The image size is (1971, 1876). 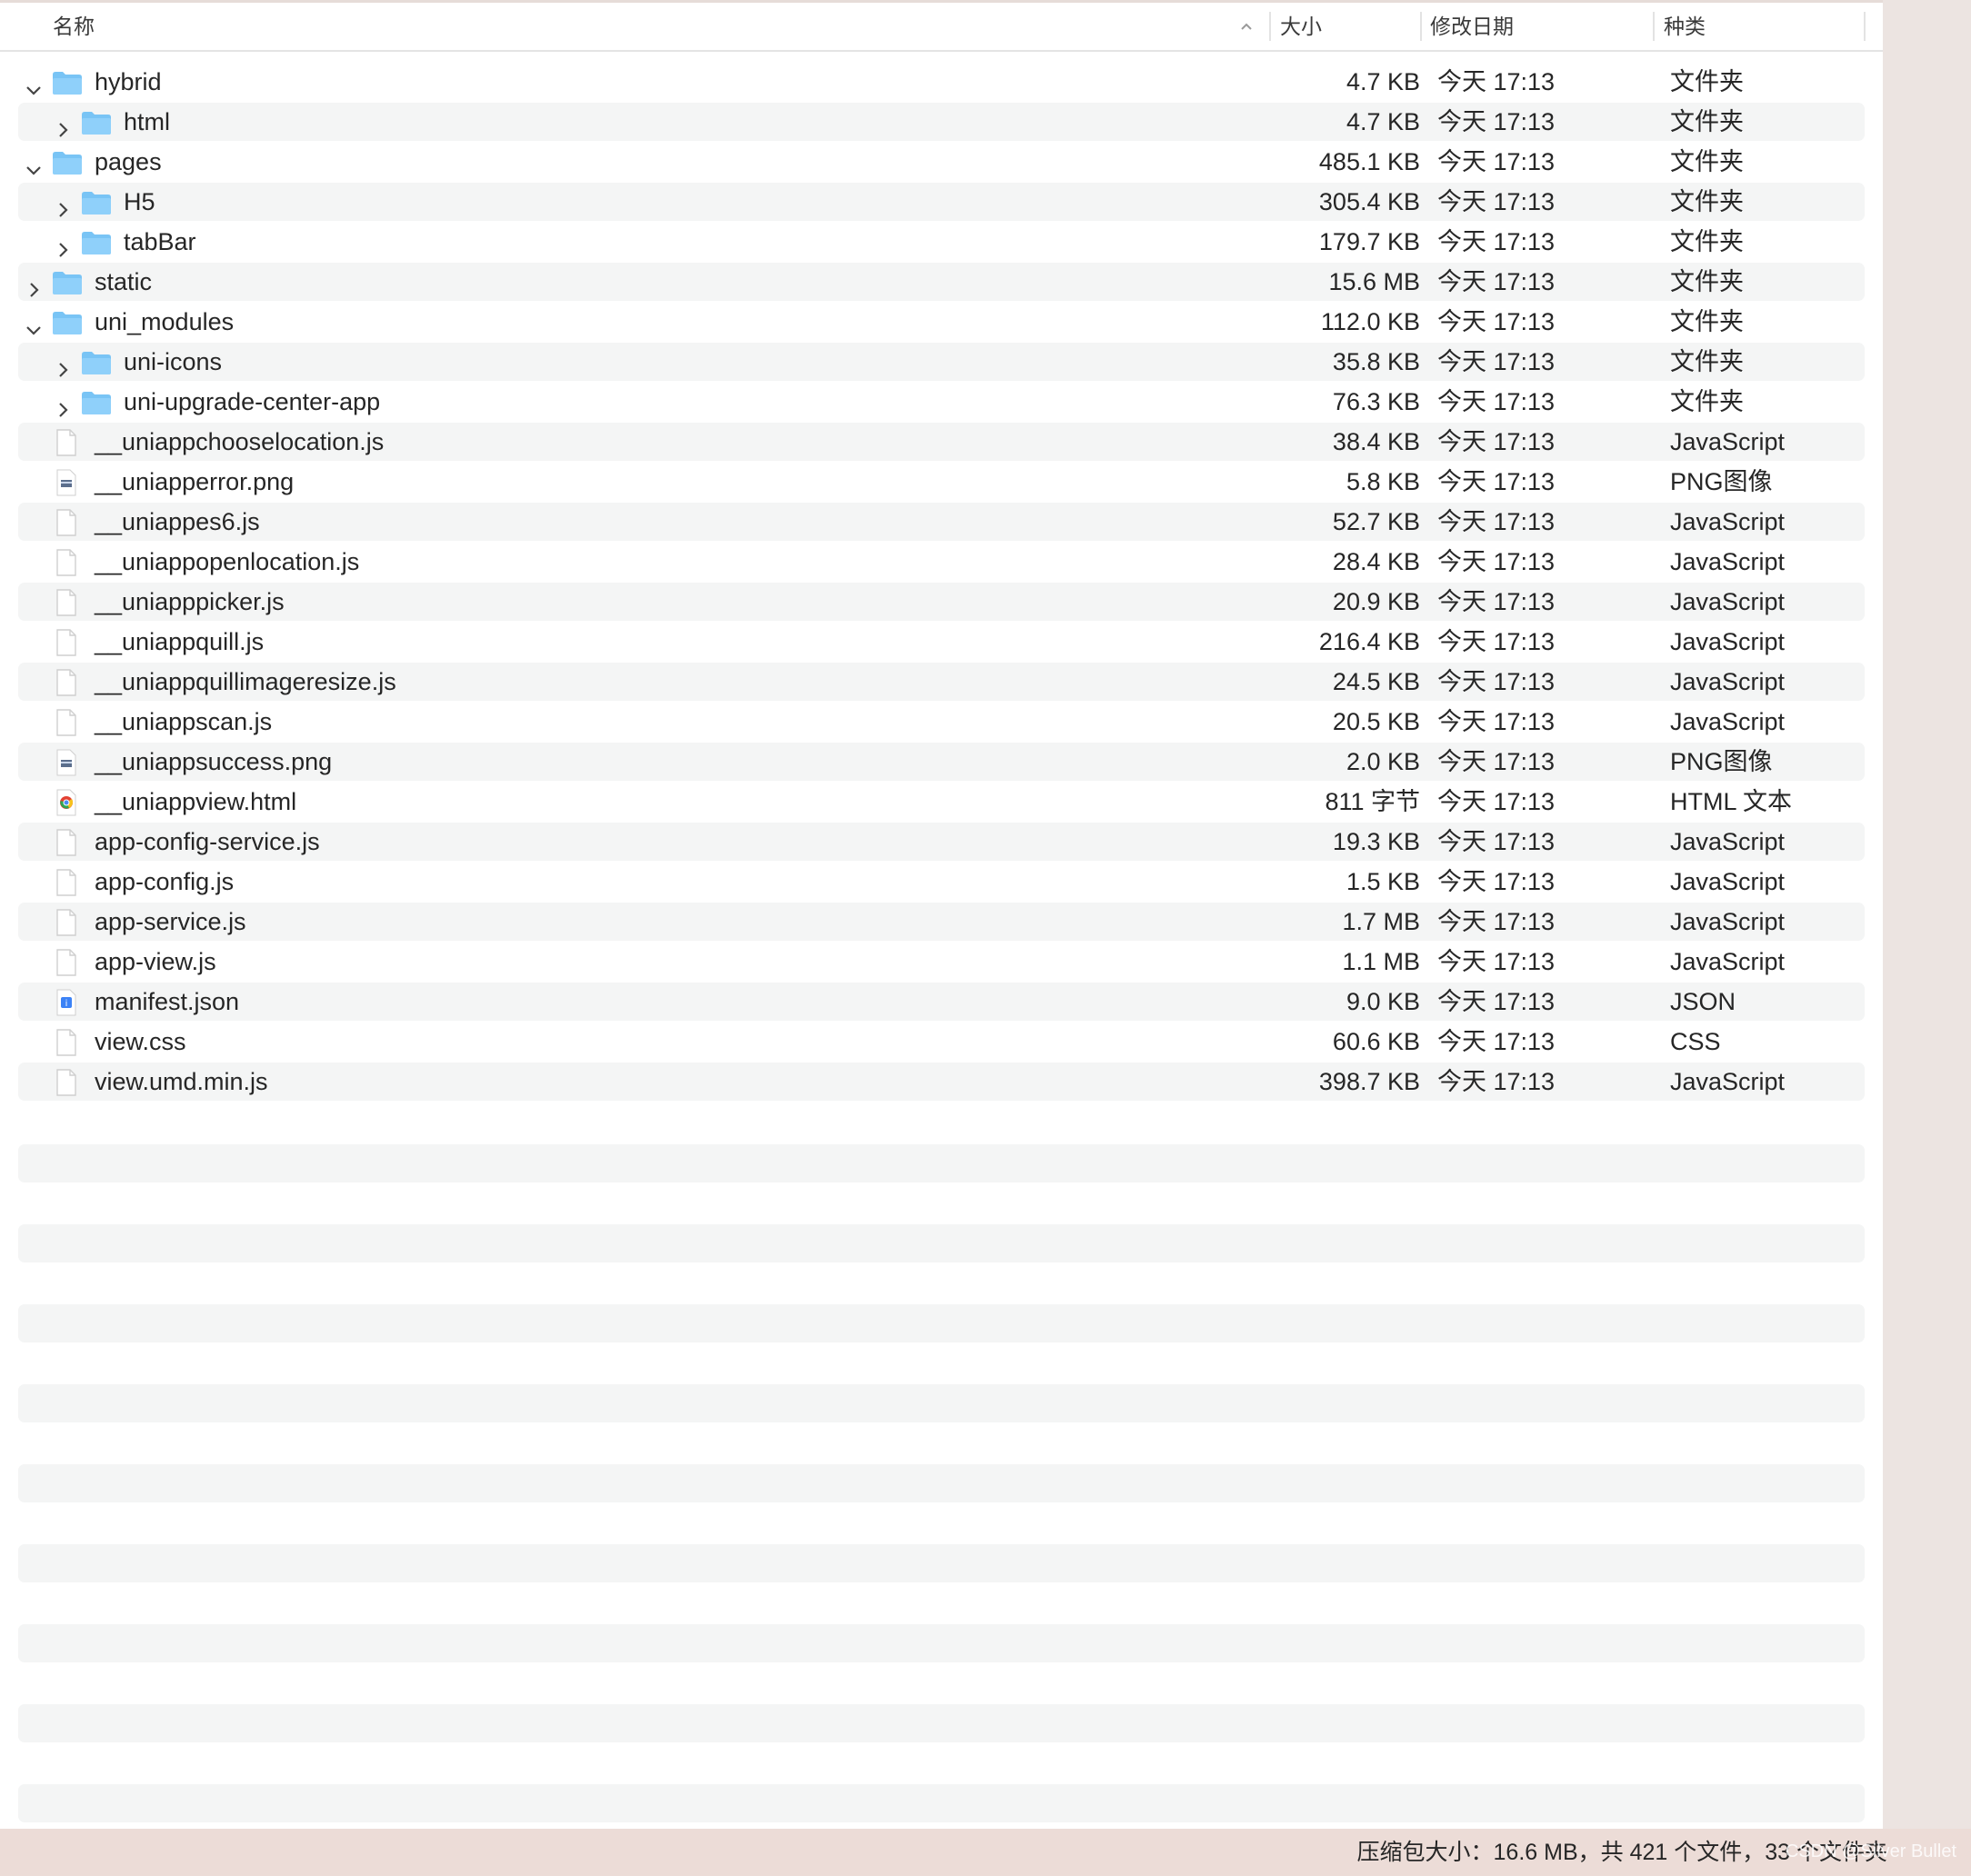 I want to click on watermark: CSDN @Silver Bullet, so click(x=1870, y=1851).